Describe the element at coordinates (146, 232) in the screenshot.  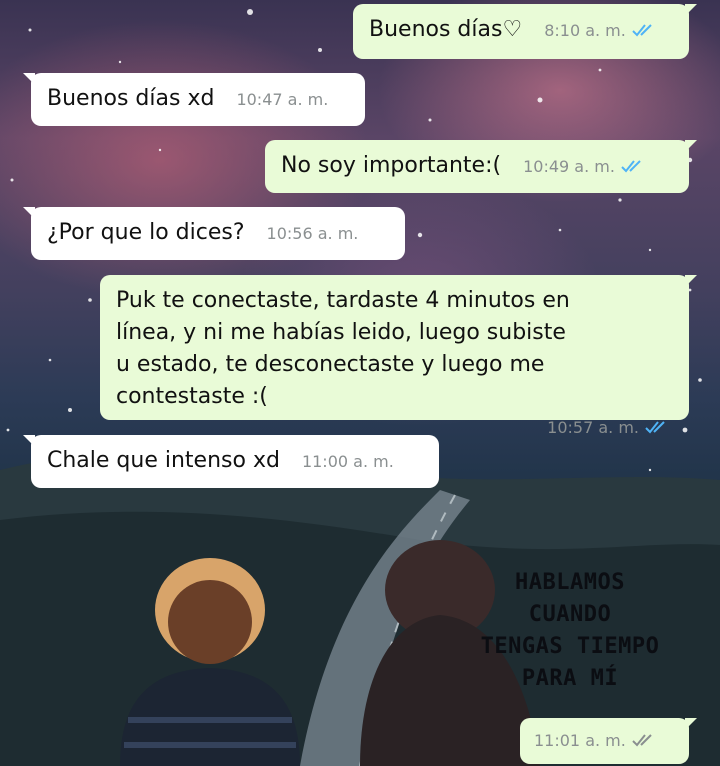
I see `message-text: ¿Por que lo dices?` at that location.